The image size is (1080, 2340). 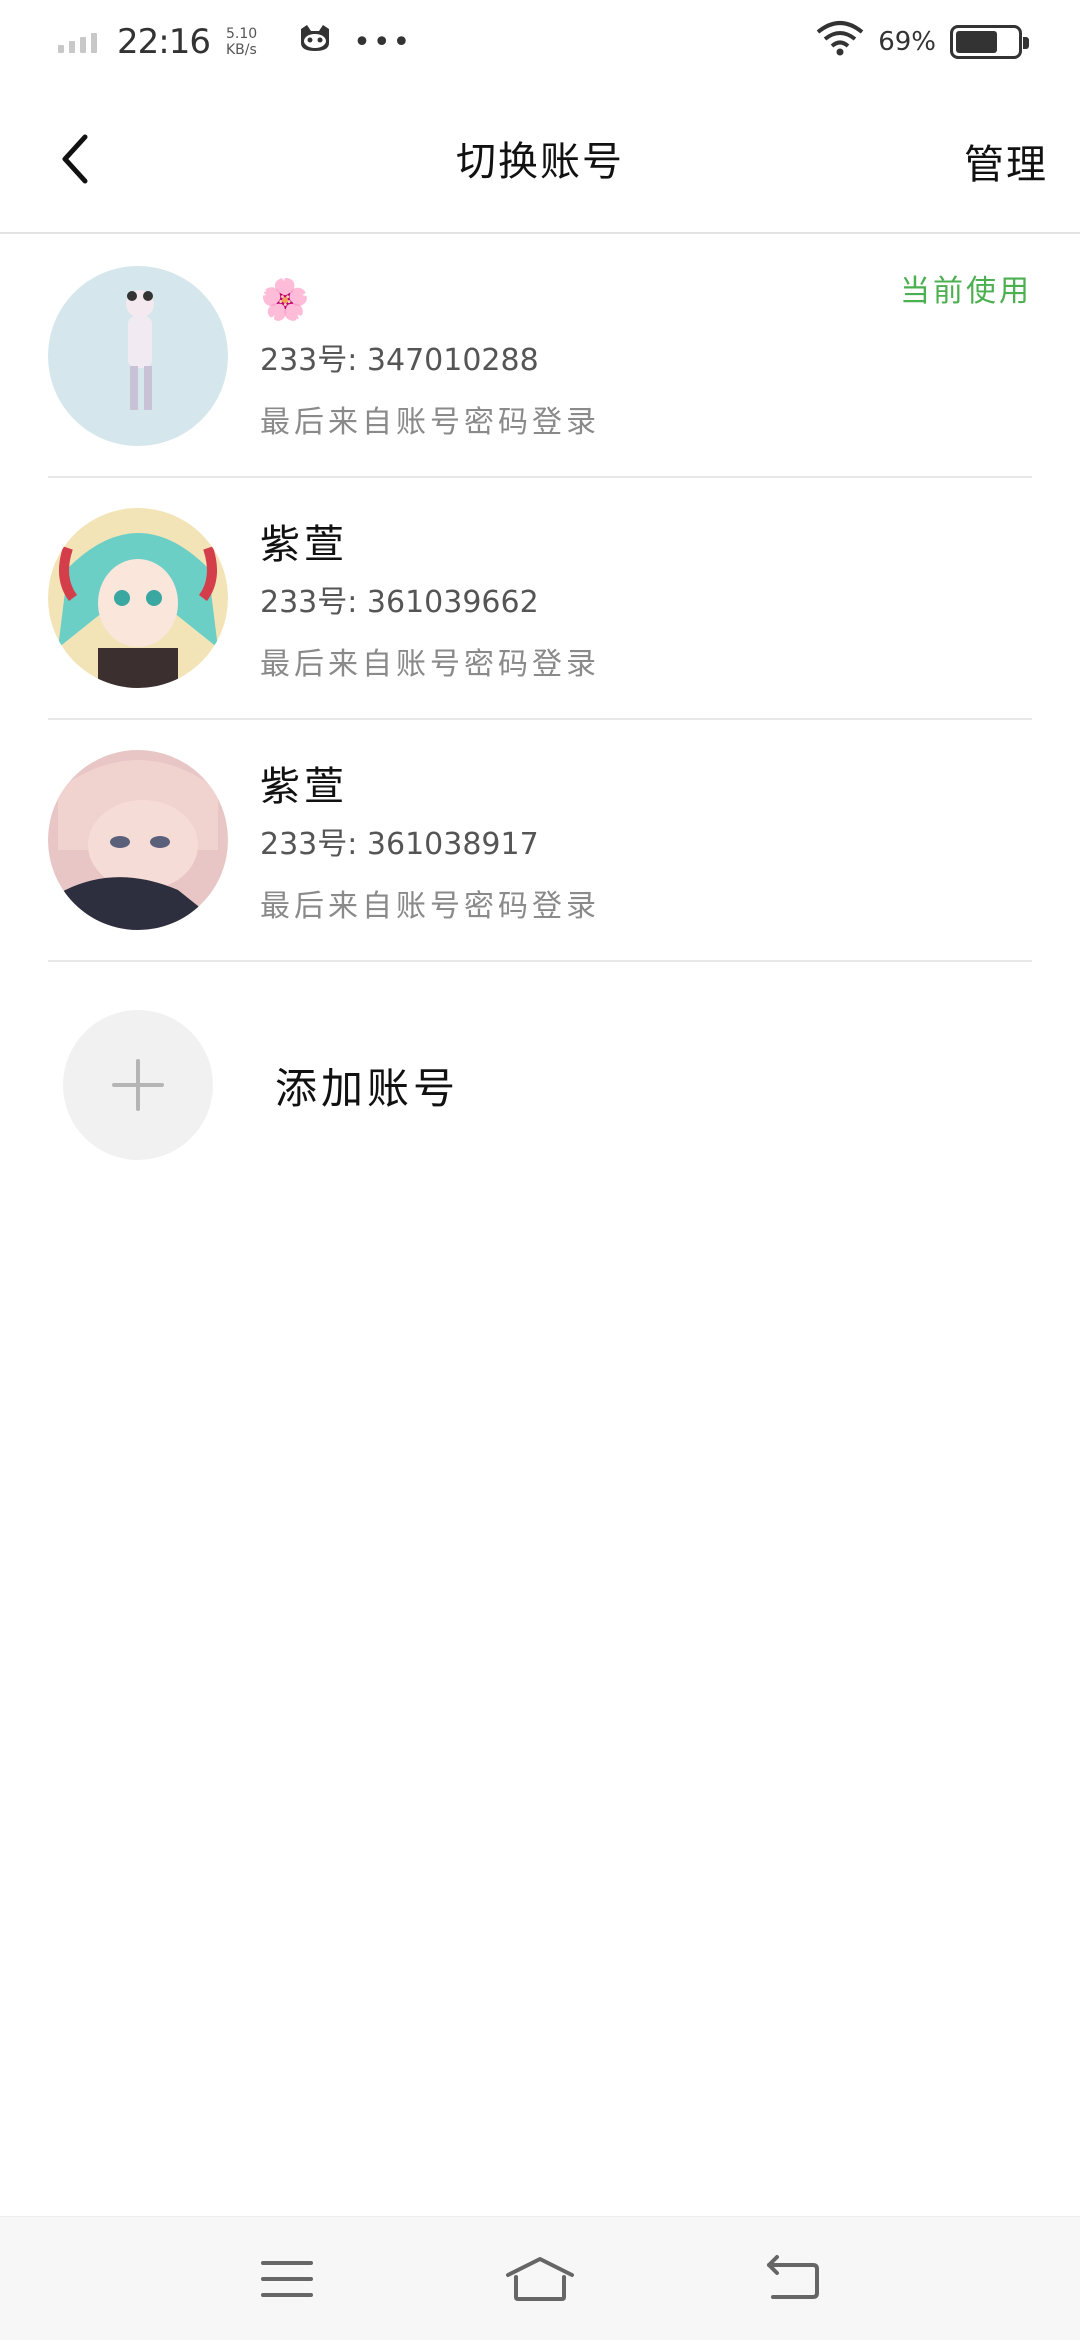 I want to click on nav-home-button, so click(x=540, y=2279).